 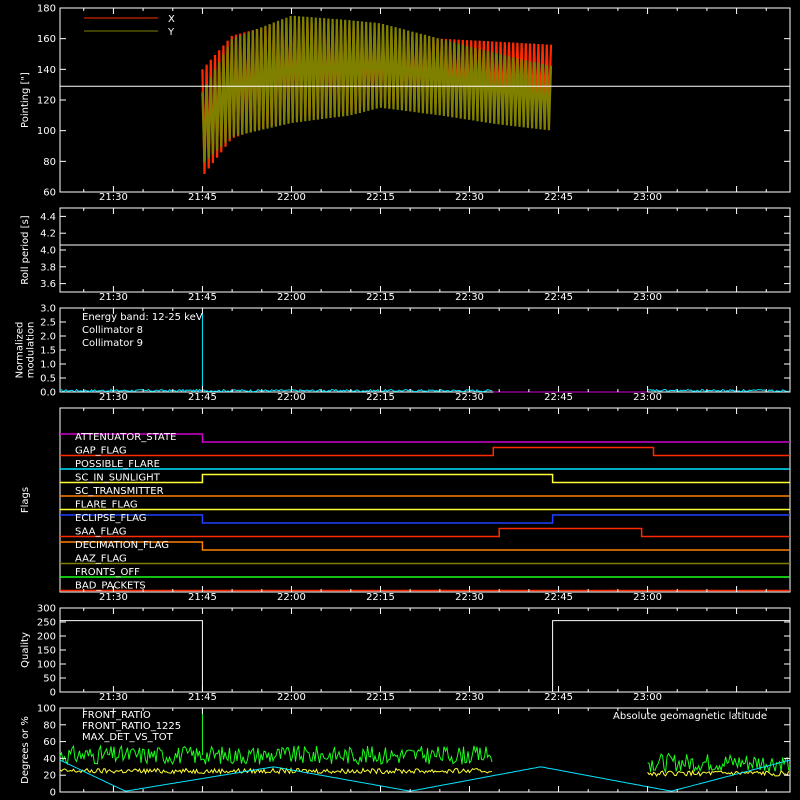 What do you see at coordinates (46, 70) in the screenshot?
I see `y-tick-label: 140` at bounding box center [46, 70].